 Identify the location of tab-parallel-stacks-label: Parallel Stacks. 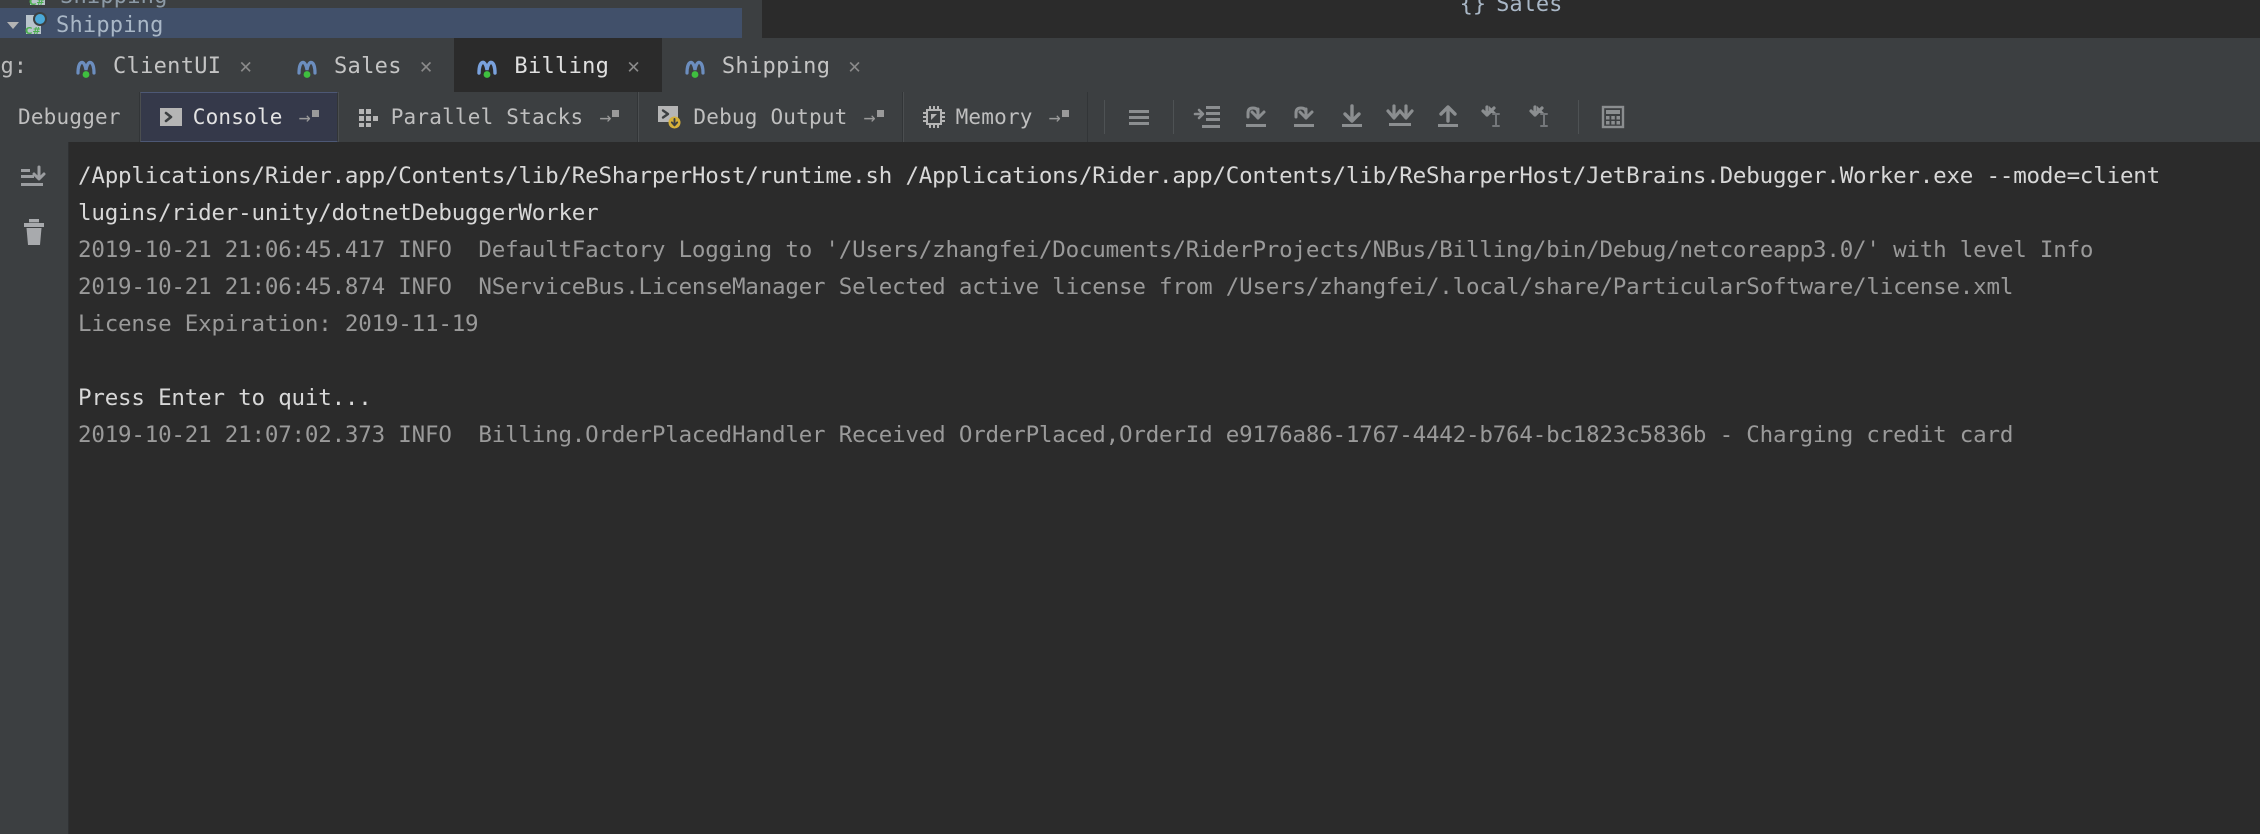
(487, 117).